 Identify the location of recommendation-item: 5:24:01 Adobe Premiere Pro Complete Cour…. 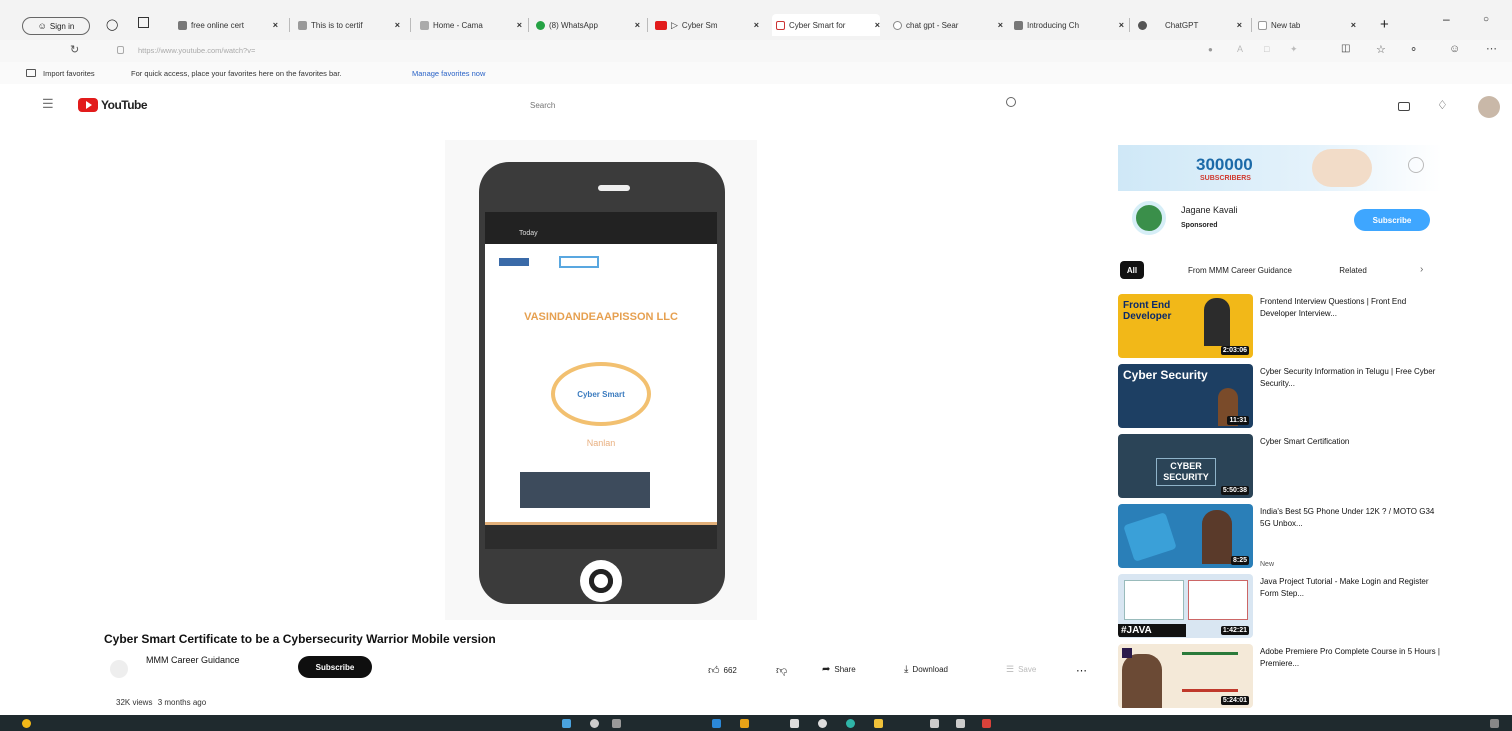
(1283, 677).